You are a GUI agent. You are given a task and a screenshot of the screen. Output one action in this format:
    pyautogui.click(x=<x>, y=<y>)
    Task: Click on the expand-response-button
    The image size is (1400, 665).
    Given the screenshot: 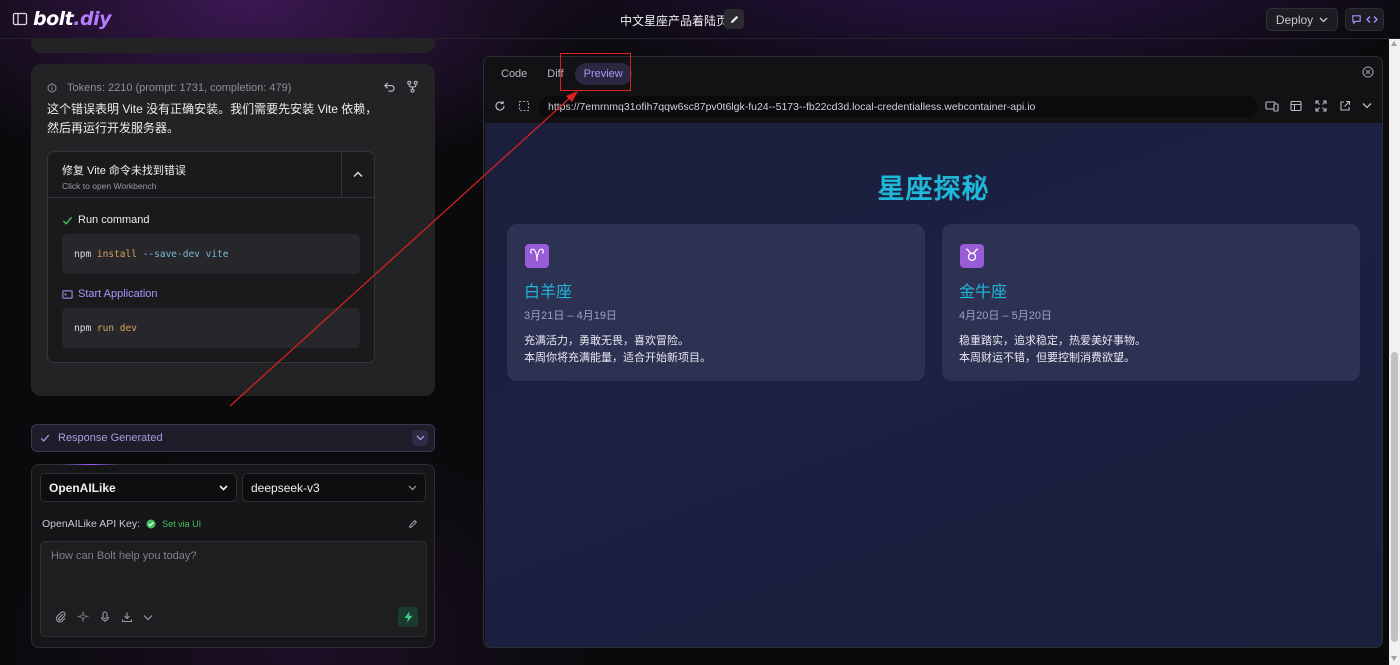 What is the action you would take?
    pyautogui.click(x=420, y=438)
    